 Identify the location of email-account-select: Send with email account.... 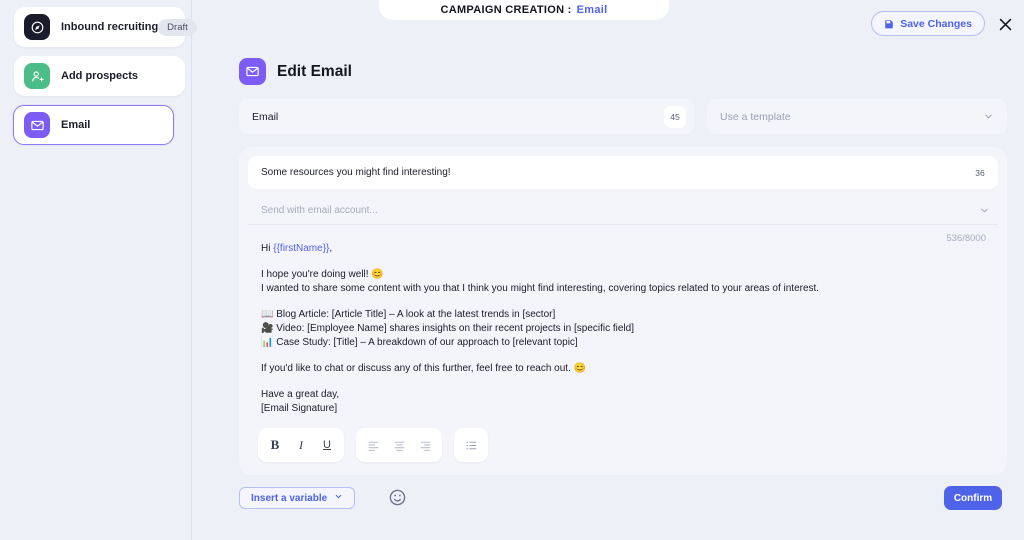
(623, 211).